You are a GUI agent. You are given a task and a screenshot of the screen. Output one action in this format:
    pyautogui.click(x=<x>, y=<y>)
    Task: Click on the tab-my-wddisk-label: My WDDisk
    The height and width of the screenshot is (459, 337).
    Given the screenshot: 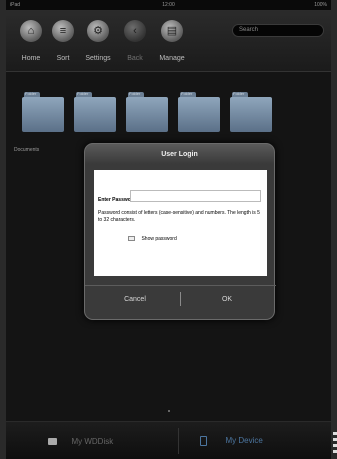 What is the action you would take?
    pyautogui.click(x=92, y=442)
    